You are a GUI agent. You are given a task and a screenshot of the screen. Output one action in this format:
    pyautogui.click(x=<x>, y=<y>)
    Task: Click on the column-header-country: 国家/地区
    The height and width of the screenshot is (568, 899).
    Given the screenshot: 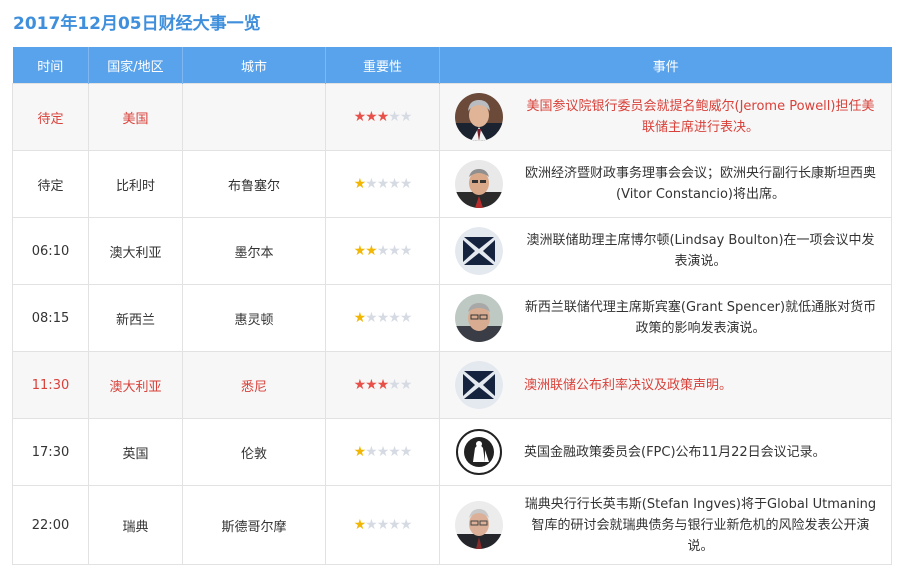 What is the action you would take?
    pyautogui.click(x=135, y=65)
    